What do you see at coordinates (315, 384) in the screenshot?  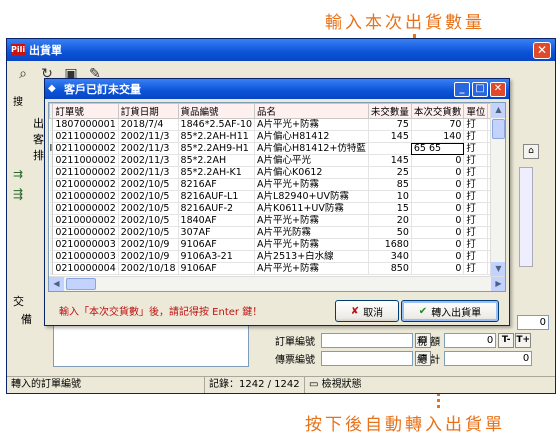 I see `status-mode-icon: ▭` at bounding box center [315, 384].